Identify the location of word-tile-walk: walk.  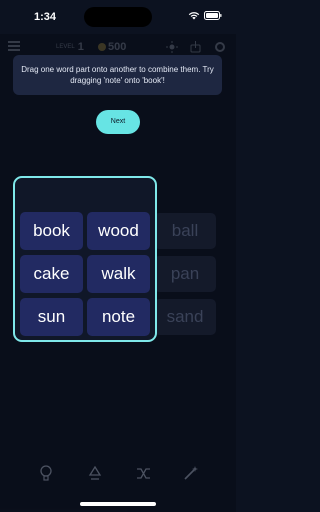
(118, 274).